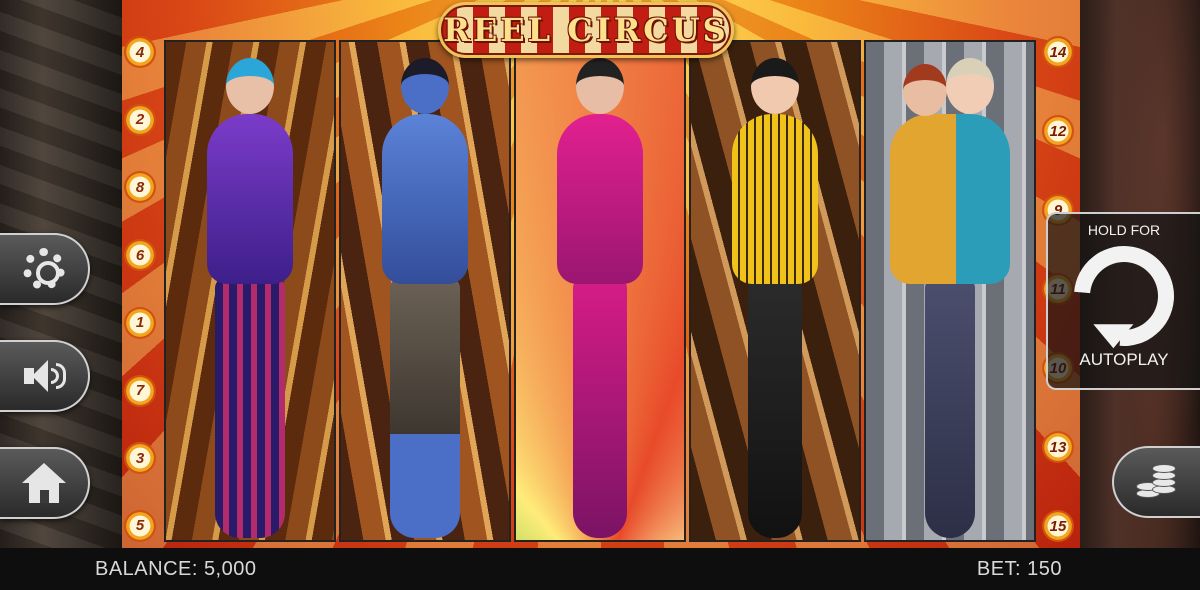 Image resolution: width=1200 pixels, height=590 pixels. I want to click on sound-button, so click(45, 376).